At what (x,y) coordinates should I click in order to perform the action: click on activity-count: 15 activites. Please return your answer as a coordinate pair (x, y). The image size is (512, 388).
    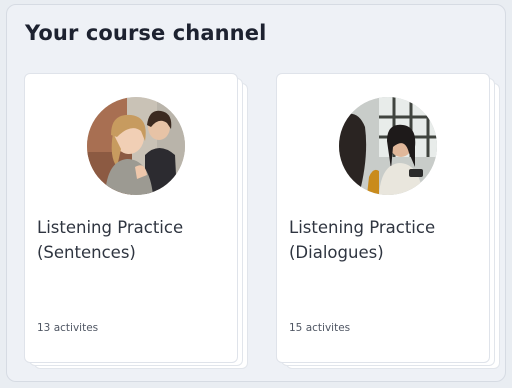
    Looking at the image, I should click on (320, 328).